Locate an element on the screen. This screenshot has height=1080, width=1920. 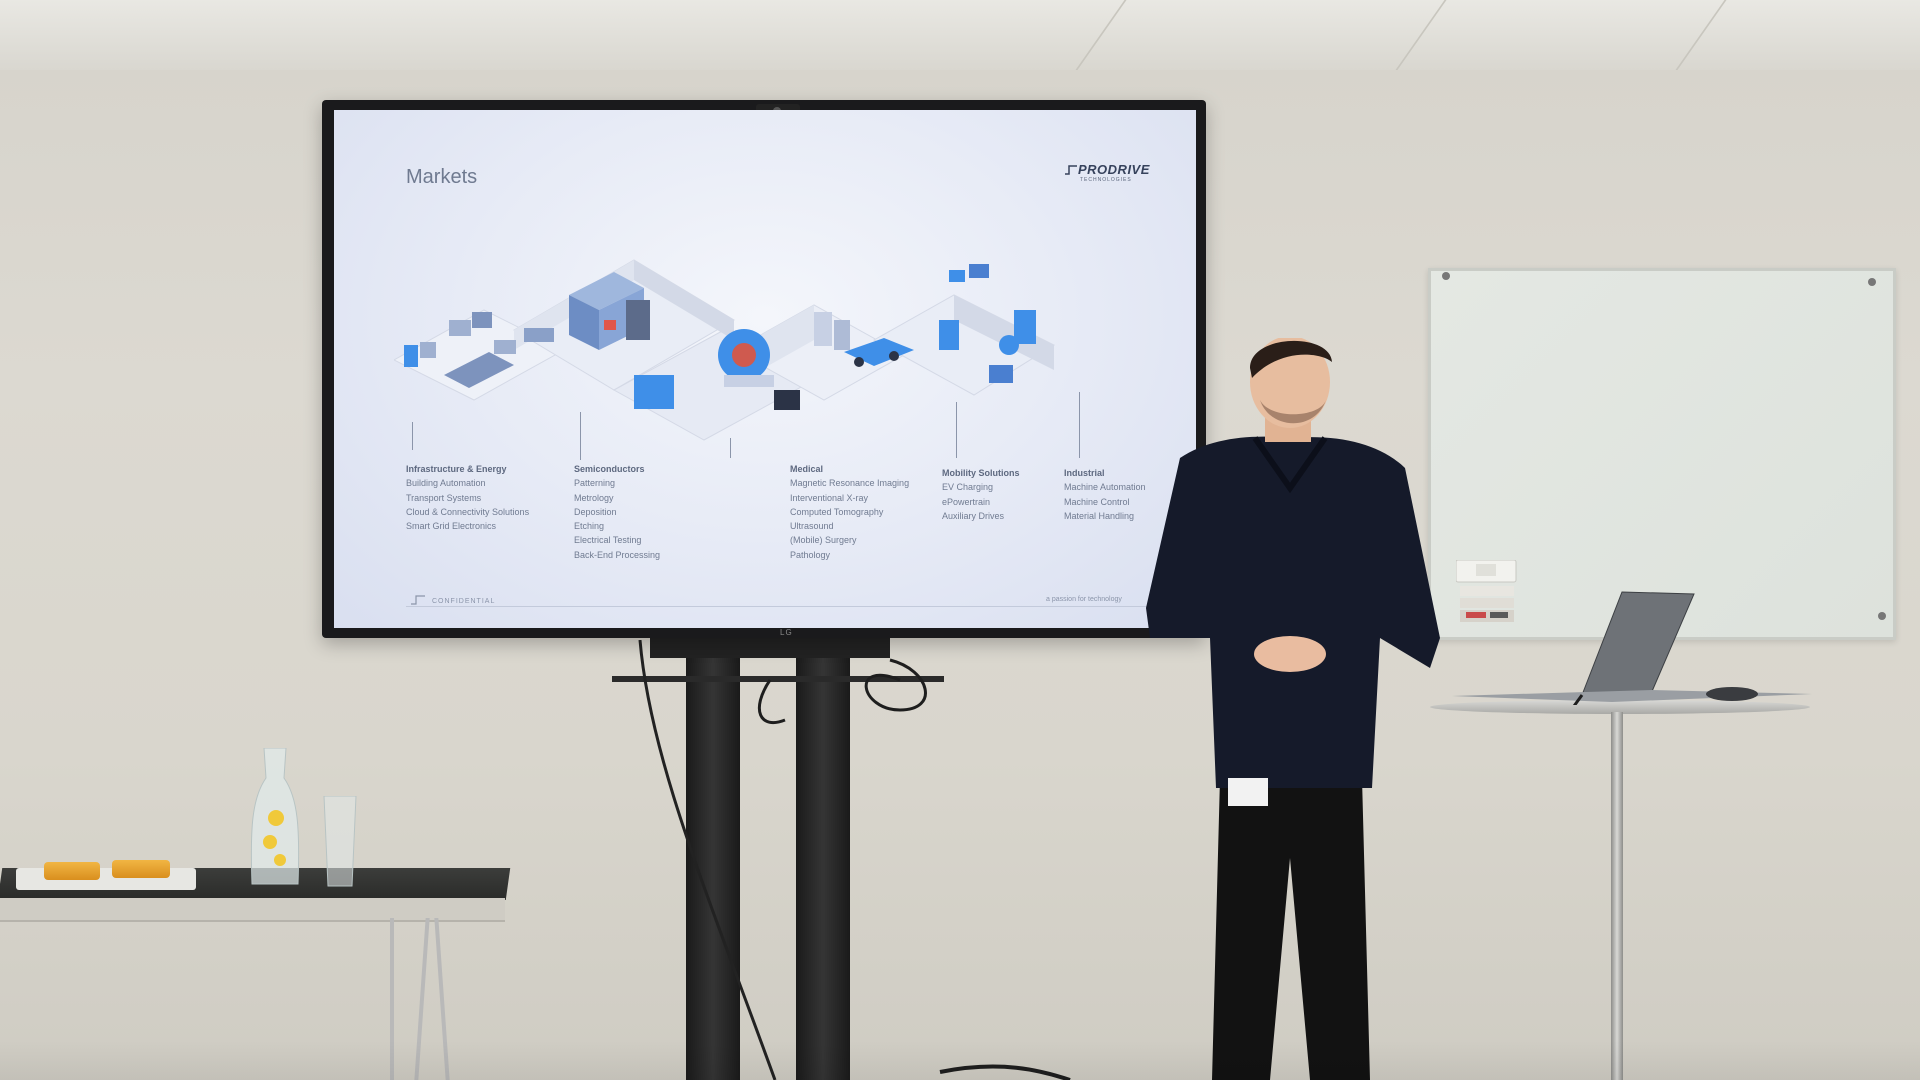
footer-logo-icon is located at coordinates (418, 600).